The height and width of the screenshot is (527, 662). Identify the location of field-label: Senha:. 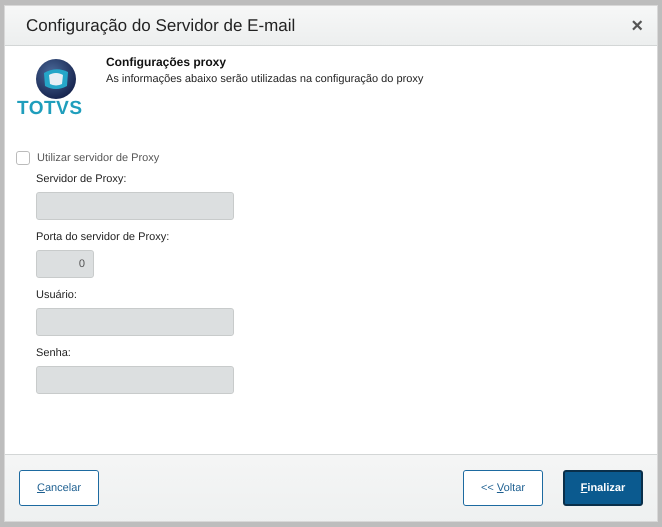
(54, 353).